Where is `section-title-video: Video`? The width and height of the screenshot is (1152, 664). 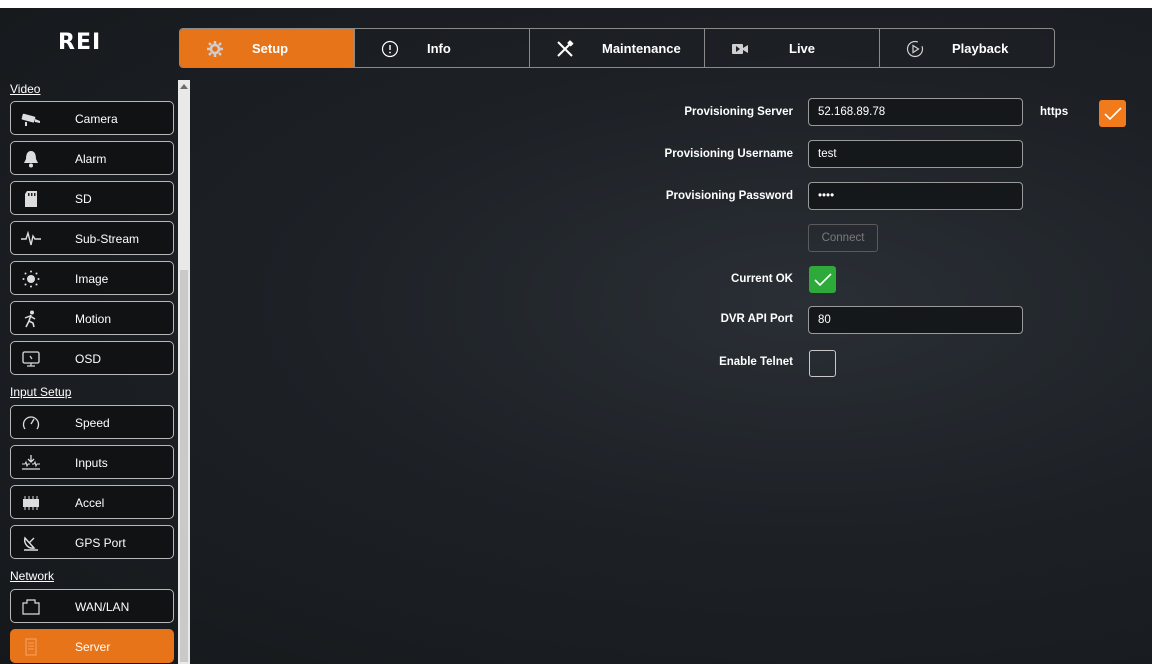 section-title-video: Video is located at coordinates (25, 89).